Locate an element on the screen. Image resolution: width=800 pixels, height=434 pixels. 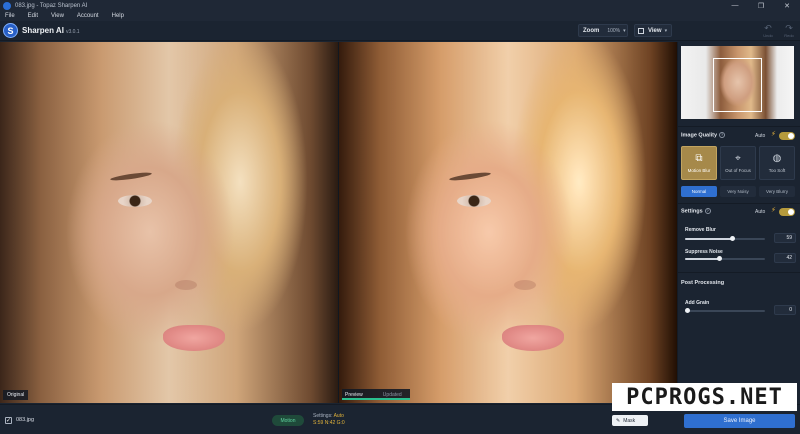
redo-label: Redo is located at coordinates (789, 35).